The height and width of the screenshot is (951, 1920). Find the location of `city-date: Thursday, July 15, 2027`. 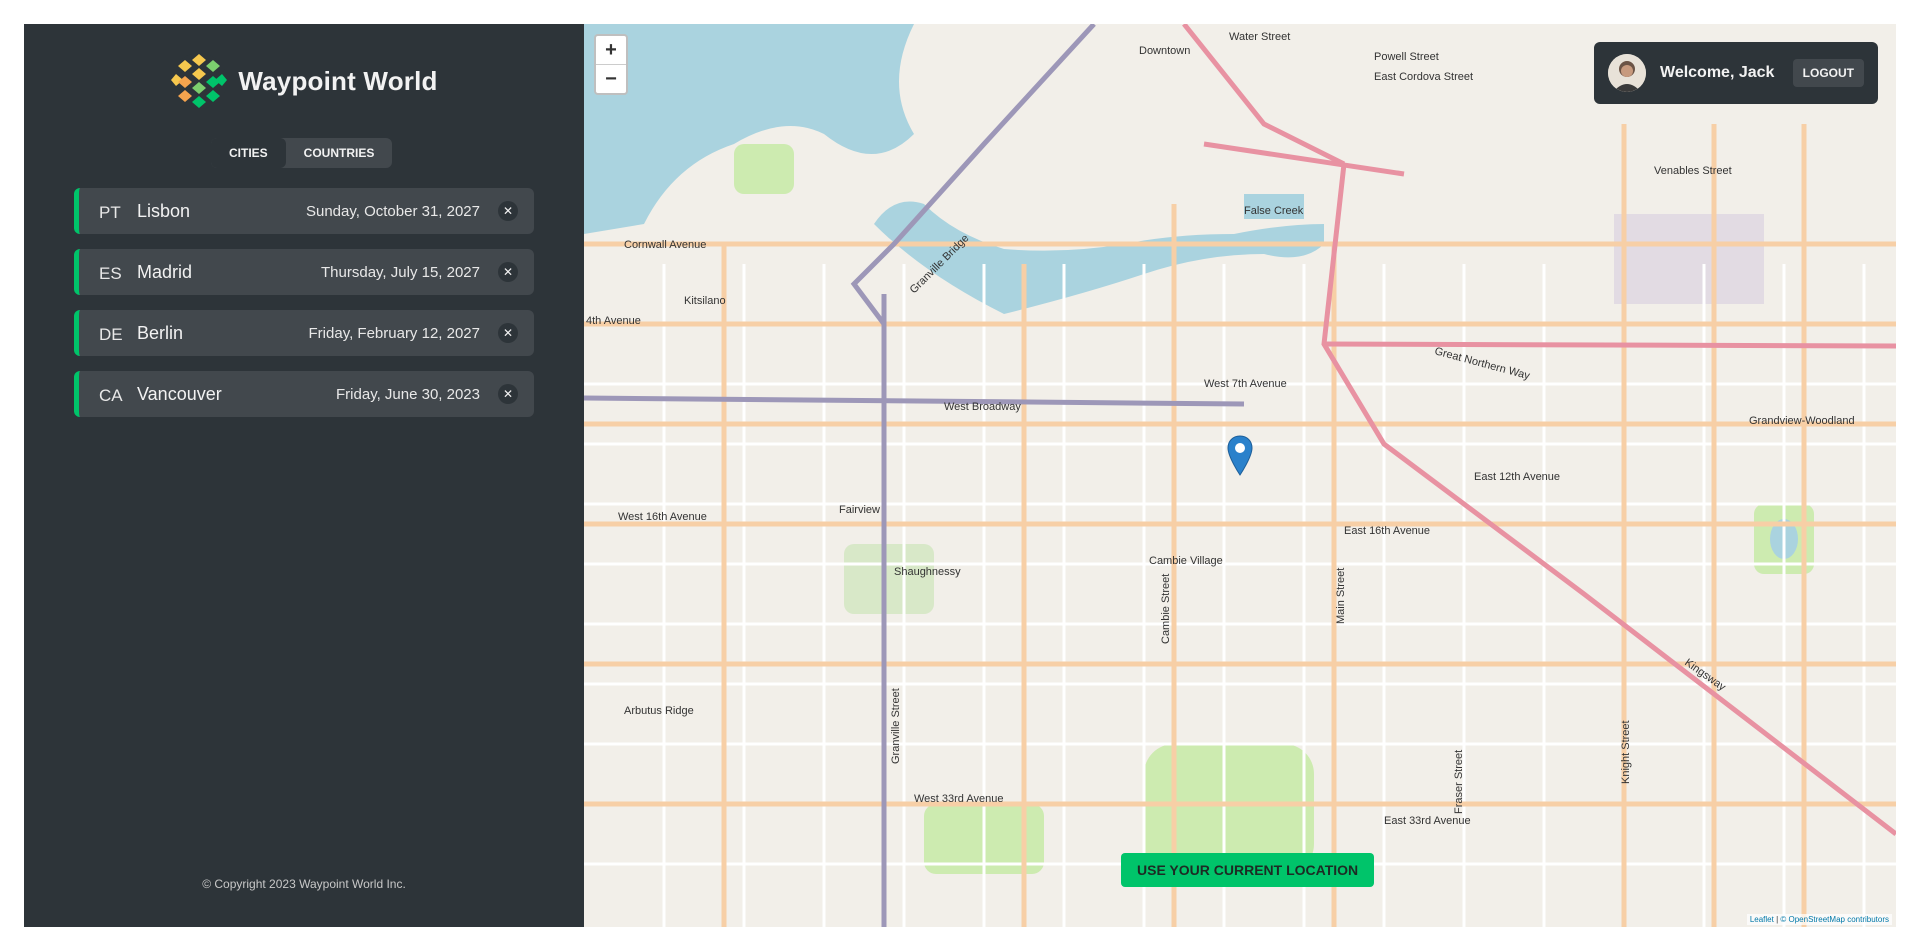

city-date: Thursday, July 15, 2027 is located at coordinates (400, 272).